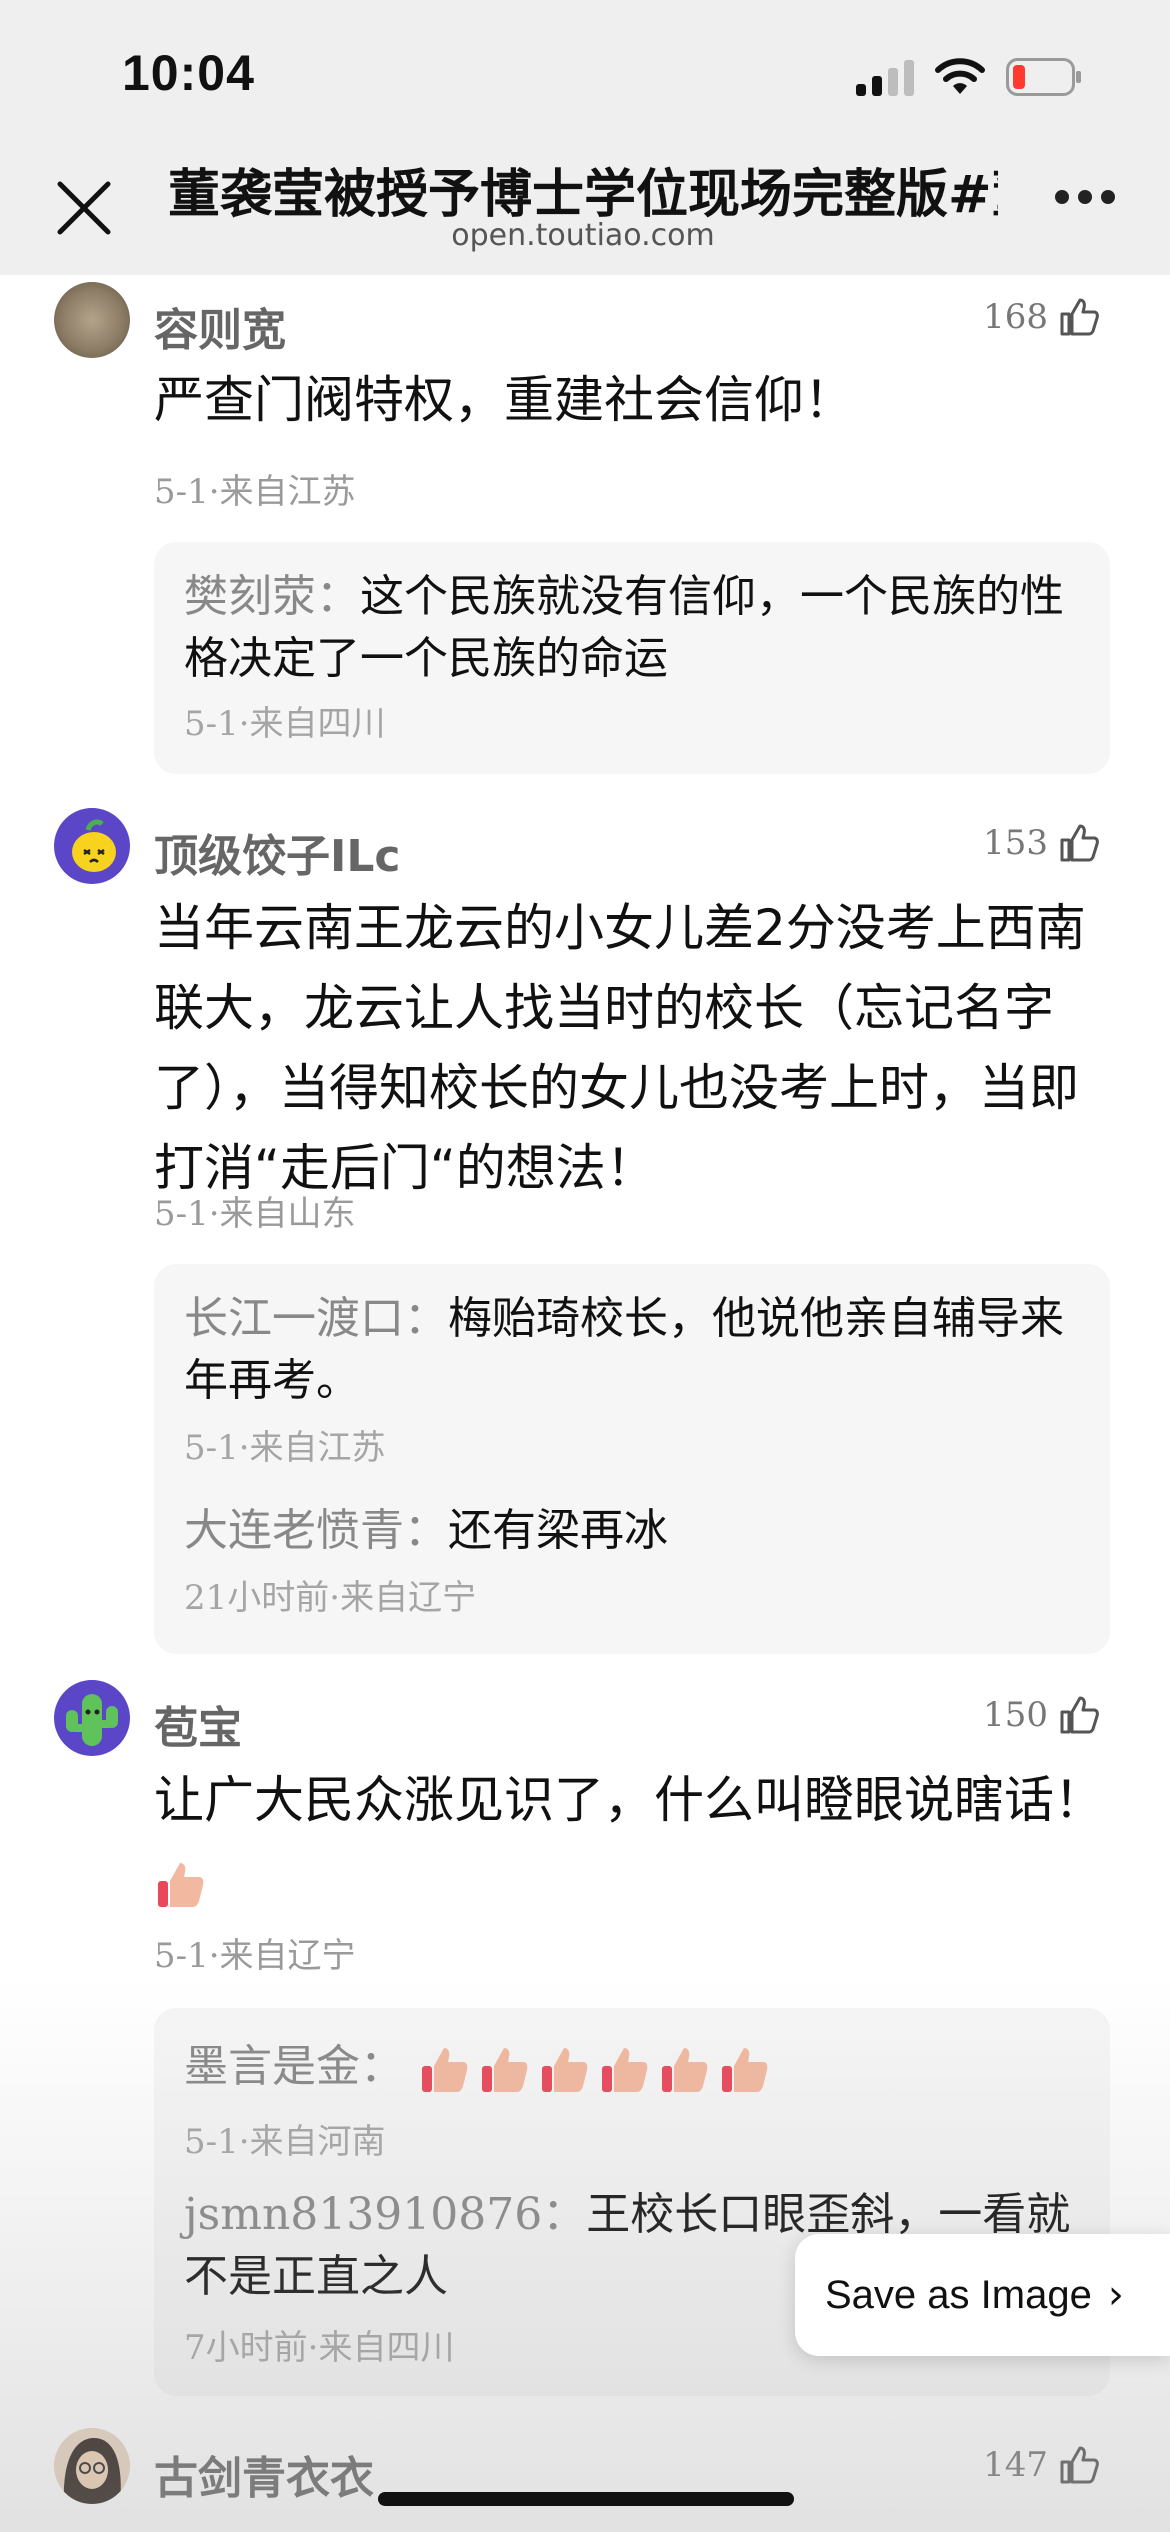  What do you see at coordinates (583, 235) in the screenshot?
I see `page-domain: open.toutiao.com` at bounding box center [583, 235].